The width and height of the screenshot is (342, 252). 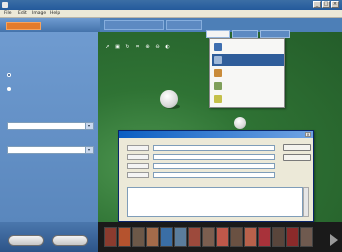 I want to click on photo-icon, so click(x=218, y=60).